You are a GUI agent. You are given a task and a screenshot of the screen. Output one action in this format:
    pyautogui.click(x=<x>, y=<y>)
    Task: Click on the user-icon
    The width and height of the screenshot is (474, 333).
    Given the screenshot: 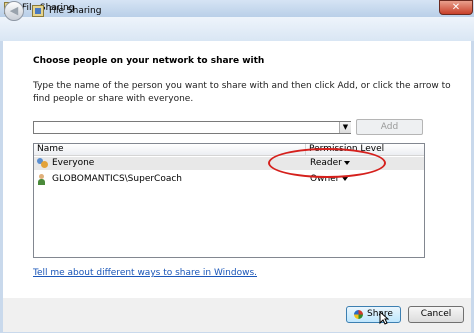 What is the action you would take?
    pyautogui.click(x=42, y=179)
    